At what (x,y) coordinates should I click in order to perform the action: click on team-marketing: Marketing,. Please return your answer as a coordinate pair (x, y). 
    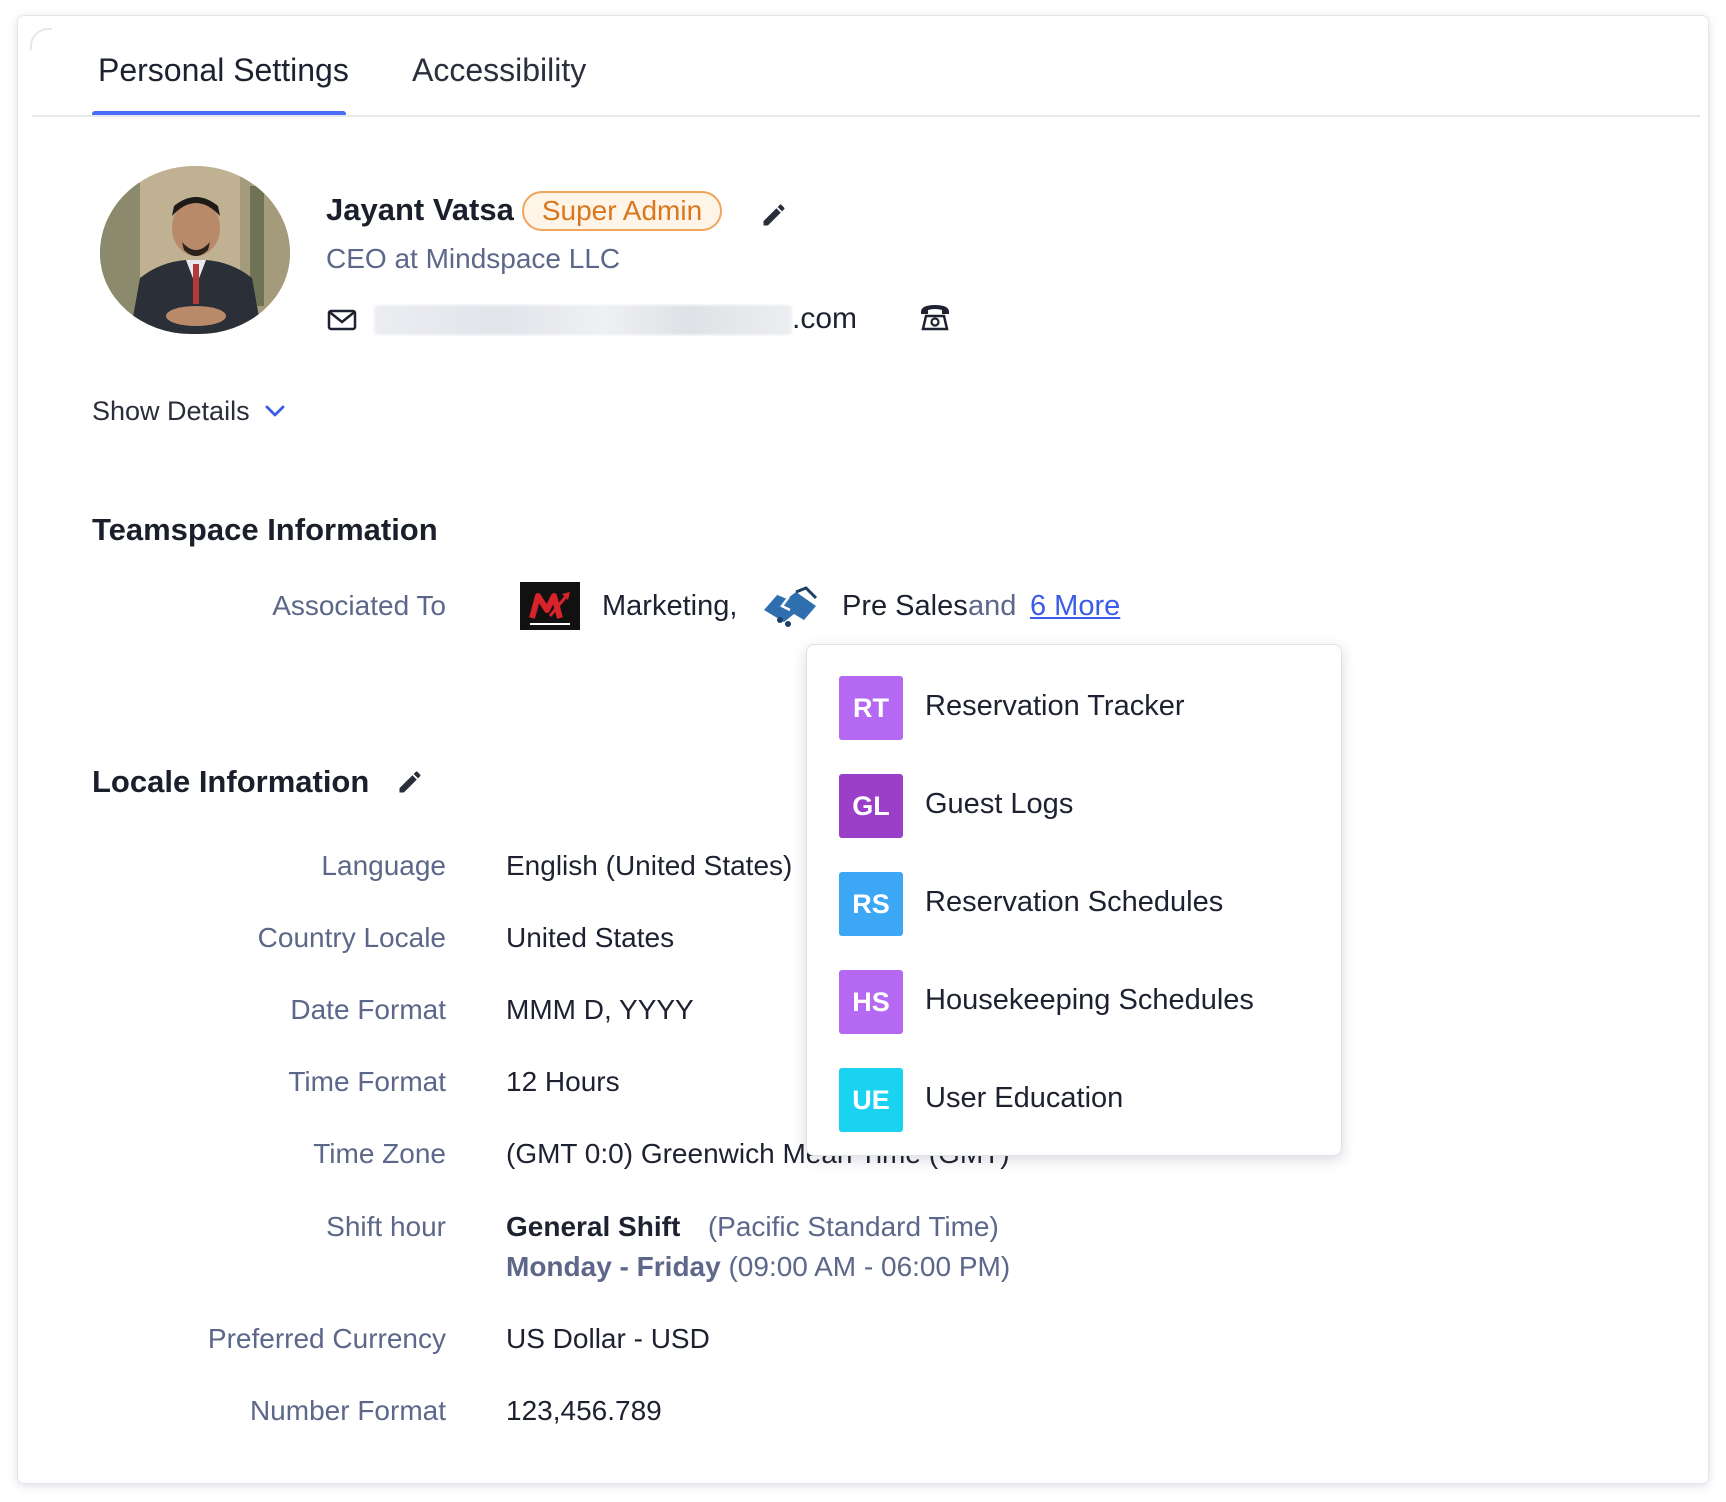
    Looking at the image, I should click on (669, 606).